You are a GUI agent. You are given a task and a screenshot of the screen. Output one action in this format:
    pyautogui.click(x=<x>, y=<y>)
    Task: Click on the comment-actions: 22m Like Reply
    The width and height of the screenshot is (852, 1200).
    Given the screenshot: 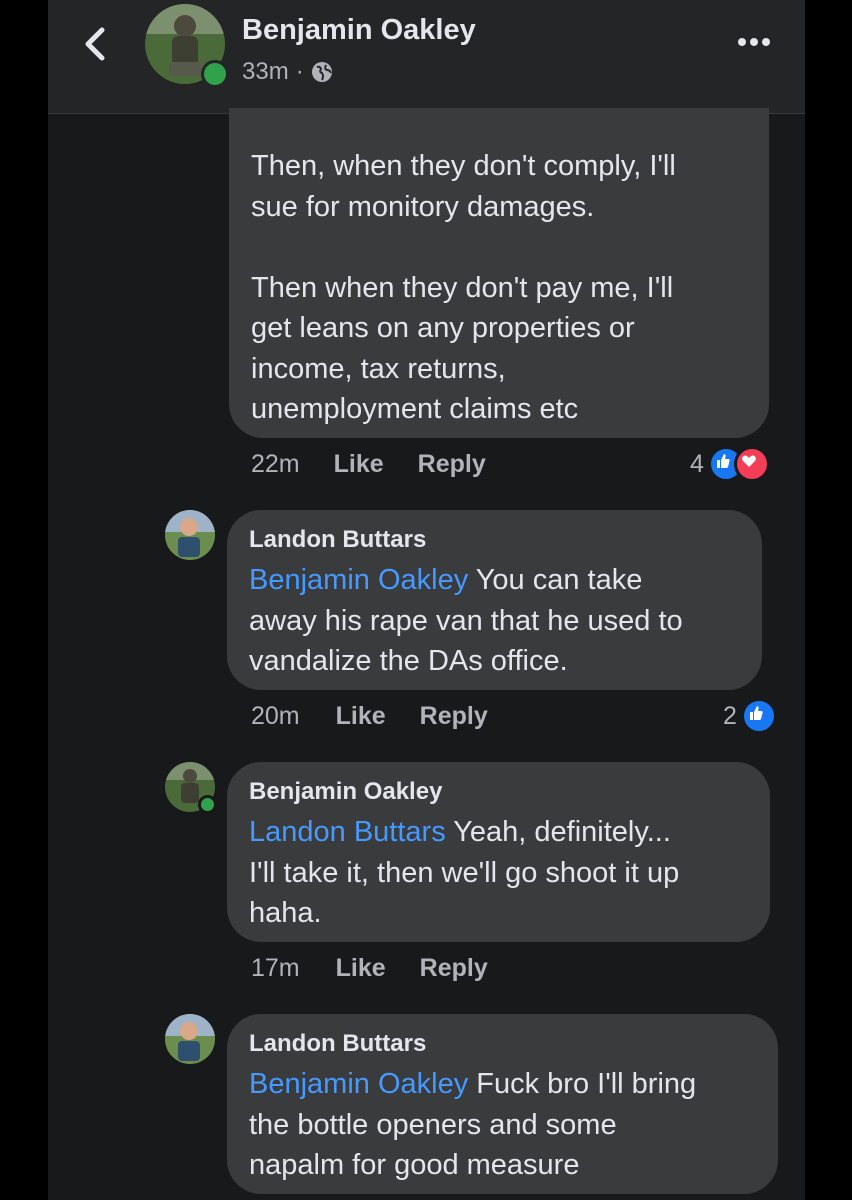 What is the action you would take?
    pyautogui.click(x=368, y=464)
    